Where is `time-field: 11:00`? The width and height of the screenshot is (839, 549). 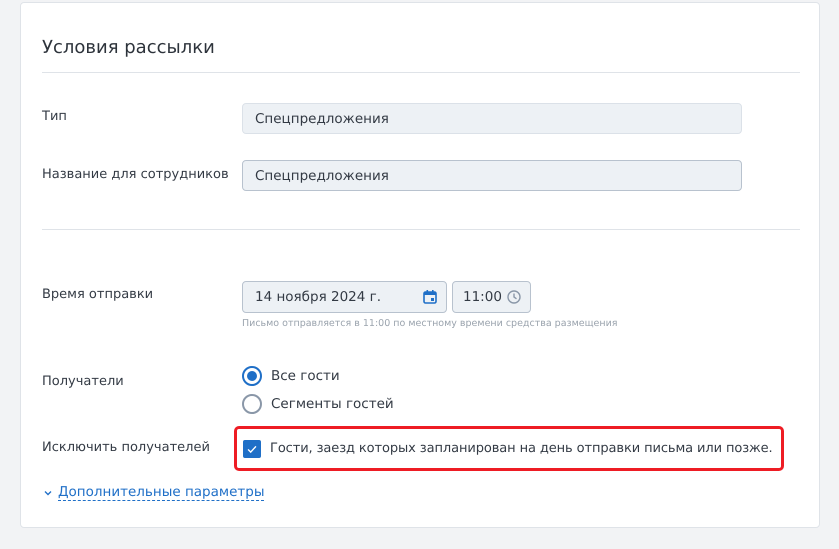
time-field: 11:00 is located at coordinates (491, 297).